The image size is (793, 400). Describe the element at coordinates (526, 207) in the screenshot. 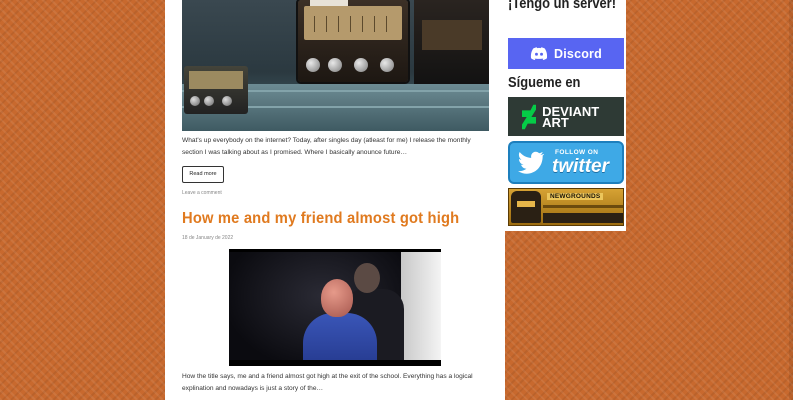

I see `newgrounds-logo-icon` at that location.